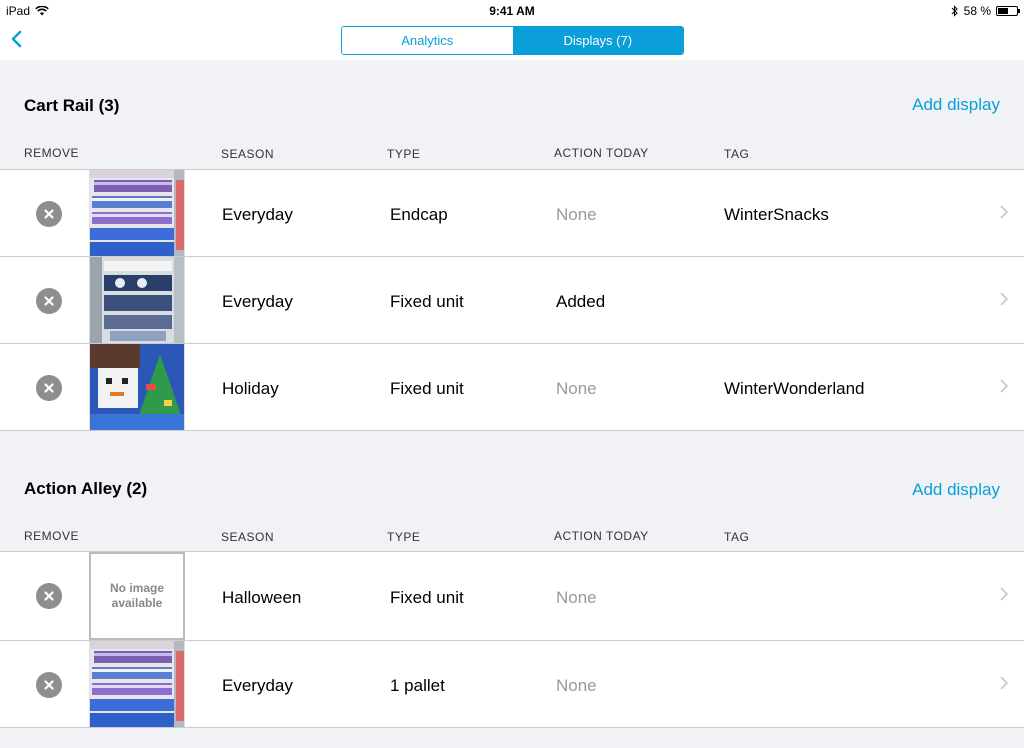  I want to click on season-cell: Halloween, so click(262, 597).